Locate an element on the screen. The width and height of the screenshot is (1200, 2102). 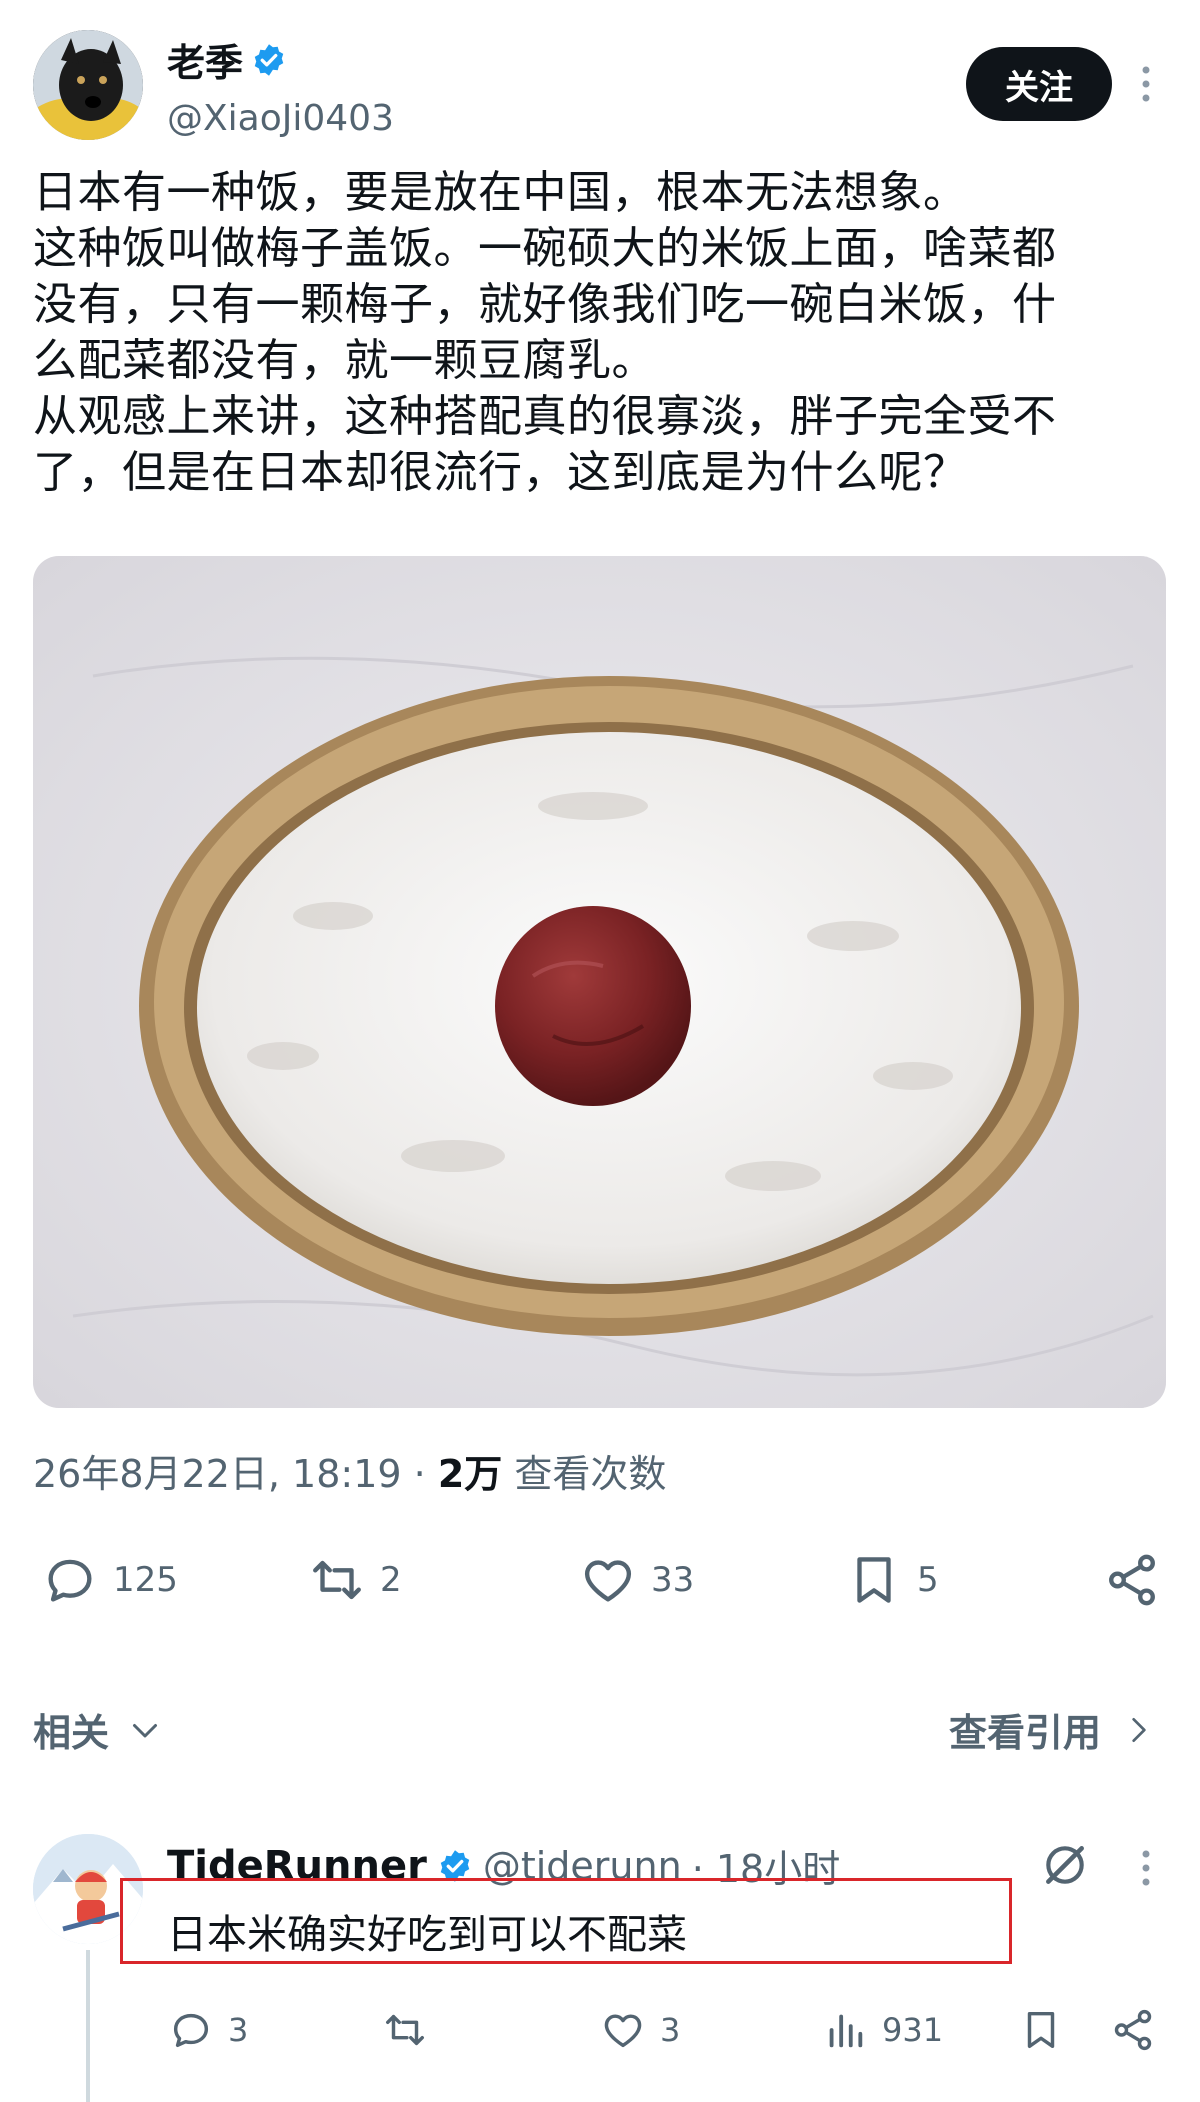
thread-line is located at coordinates (88, 2026).